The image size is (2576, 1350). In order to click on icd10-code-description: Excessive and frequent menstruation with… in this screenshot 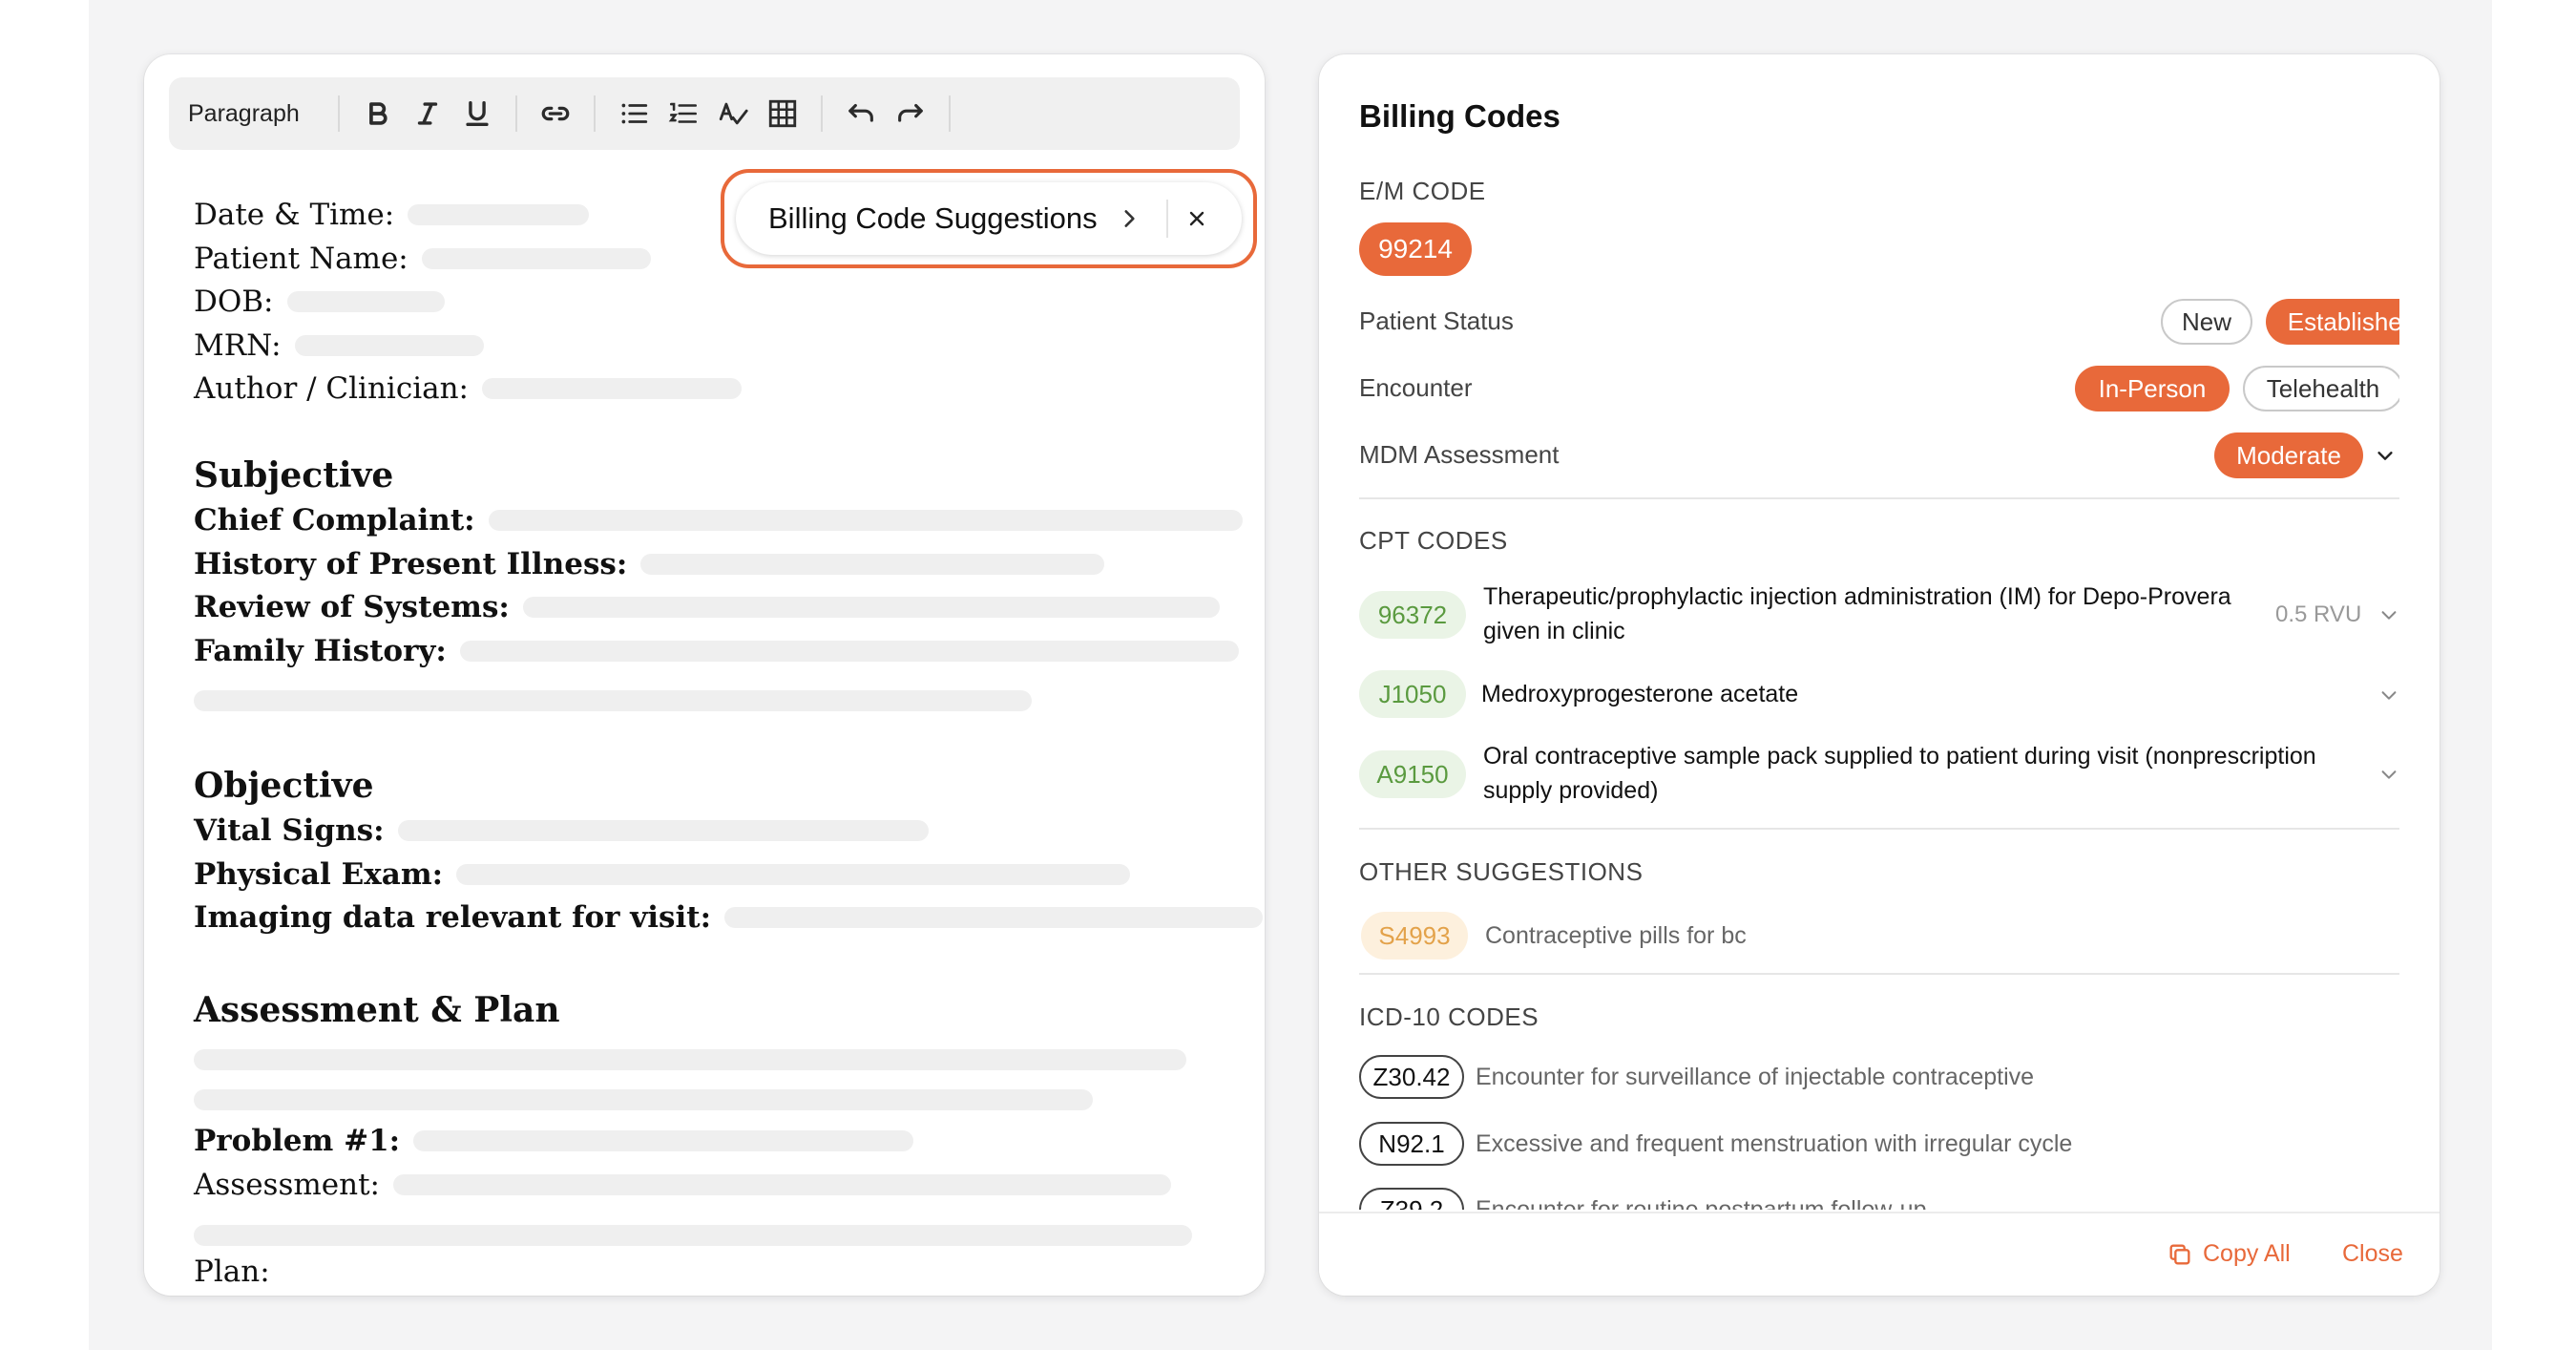, I will do `click(1774, 1143)`.